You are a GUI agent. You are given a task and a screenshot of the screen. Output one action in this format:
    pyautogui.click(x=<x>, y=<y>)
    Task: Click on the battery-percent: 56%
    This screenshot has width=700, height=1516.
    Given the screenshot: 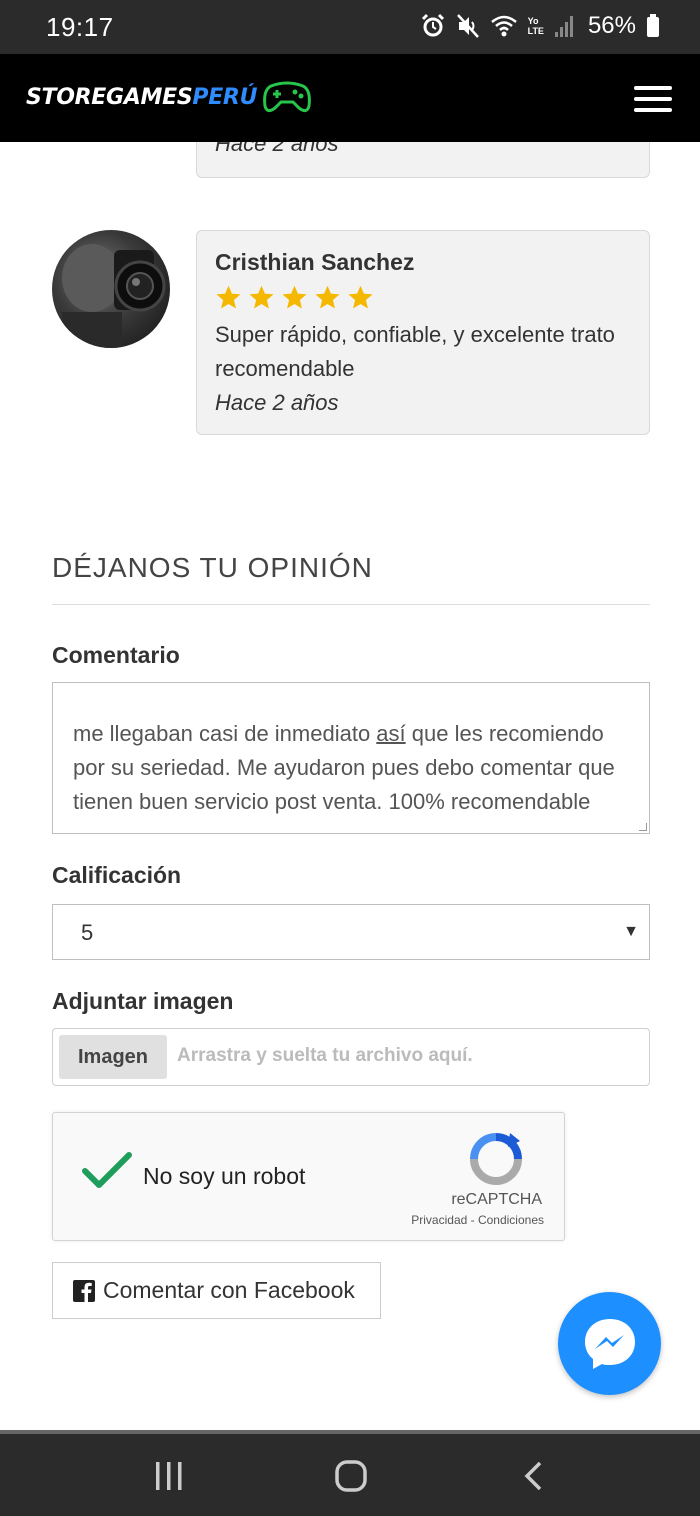 What is the action you would take?
    pyautogui.click(x=611, y=25)
    